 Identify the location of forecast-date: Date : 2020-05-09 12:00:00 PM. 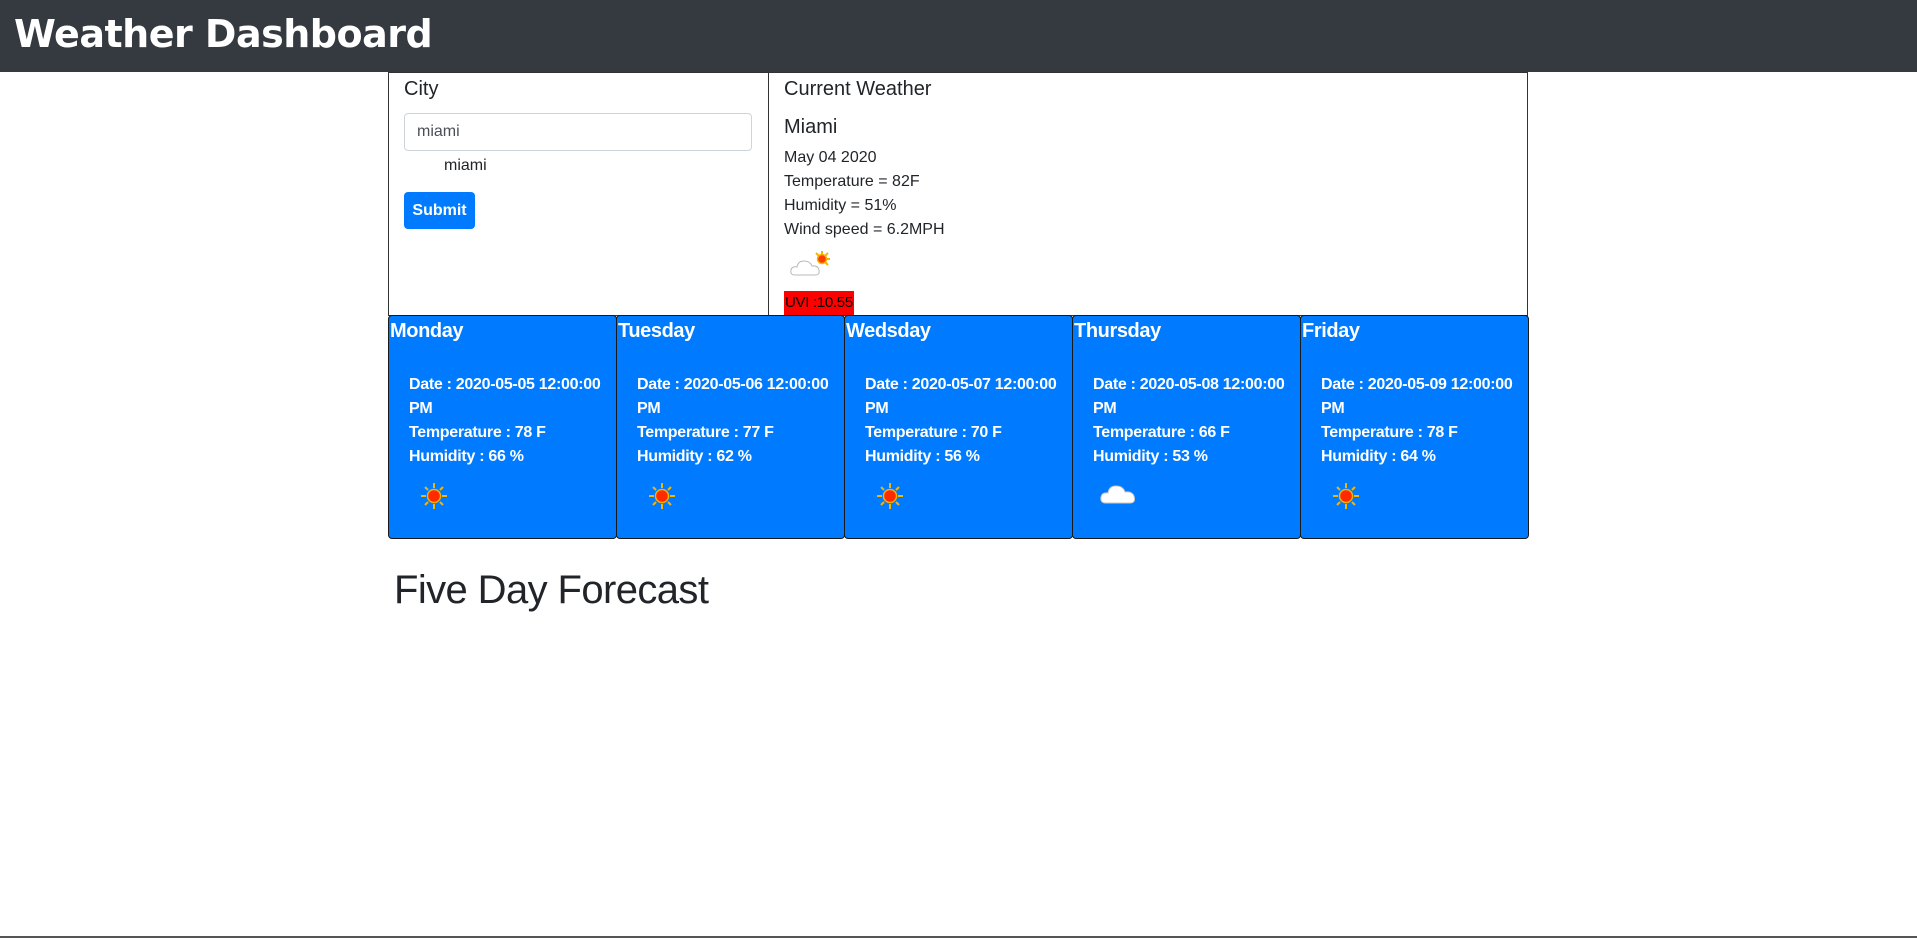
(1417, 396).